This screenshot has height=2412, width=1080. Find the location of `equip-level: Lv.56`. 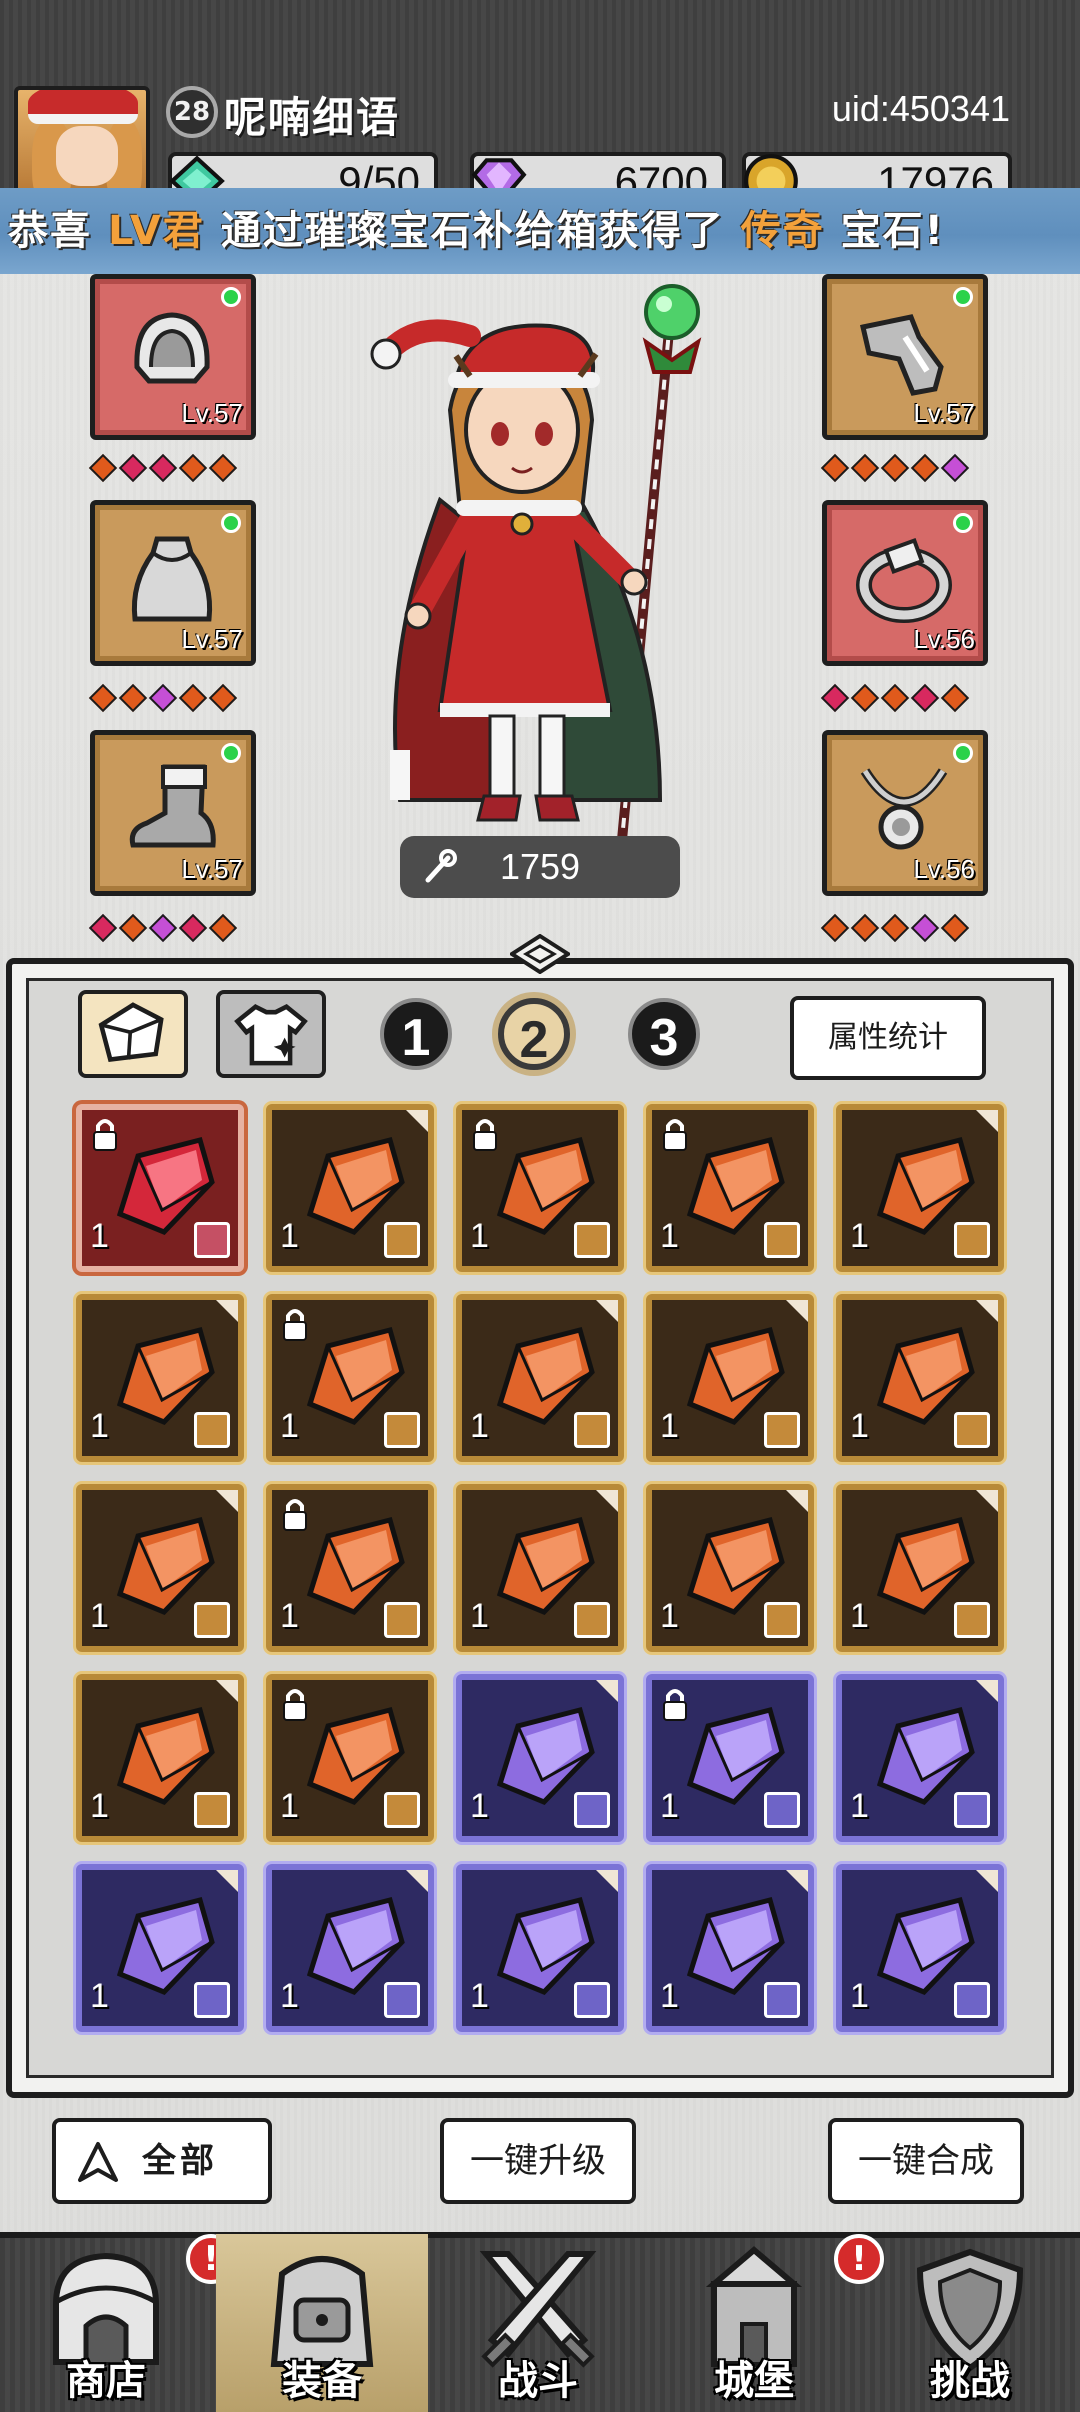

equip-level: Lv.56 is located at coordinates (944, 869).